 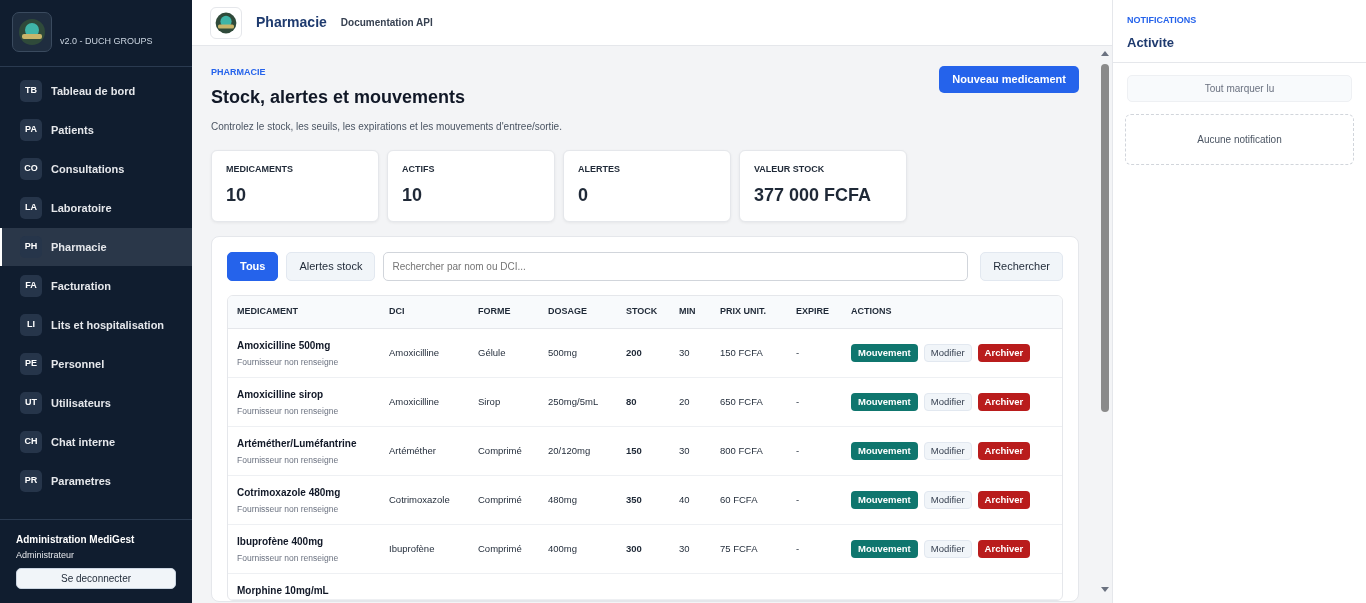 What do you see at coordinates (386, 22) in the screenshot?
I see `api-docs-link: Documentation API` at bounding box center [386, 22].